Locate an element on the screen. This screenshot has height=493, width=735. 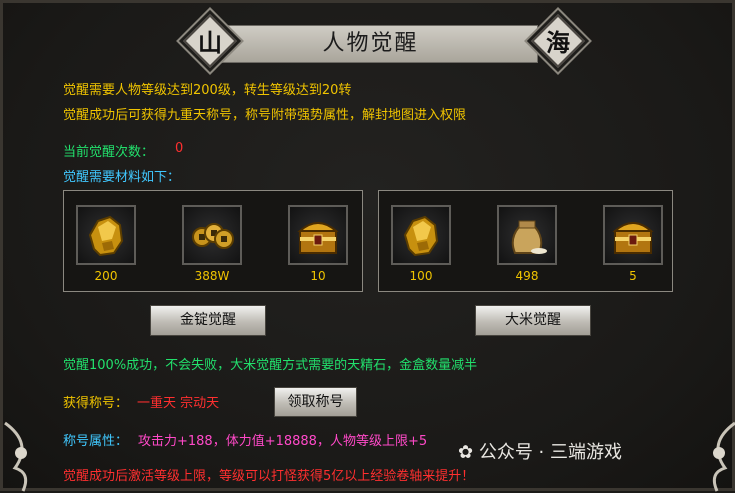
material-qty: 388W is located at coordinates (212, 276).